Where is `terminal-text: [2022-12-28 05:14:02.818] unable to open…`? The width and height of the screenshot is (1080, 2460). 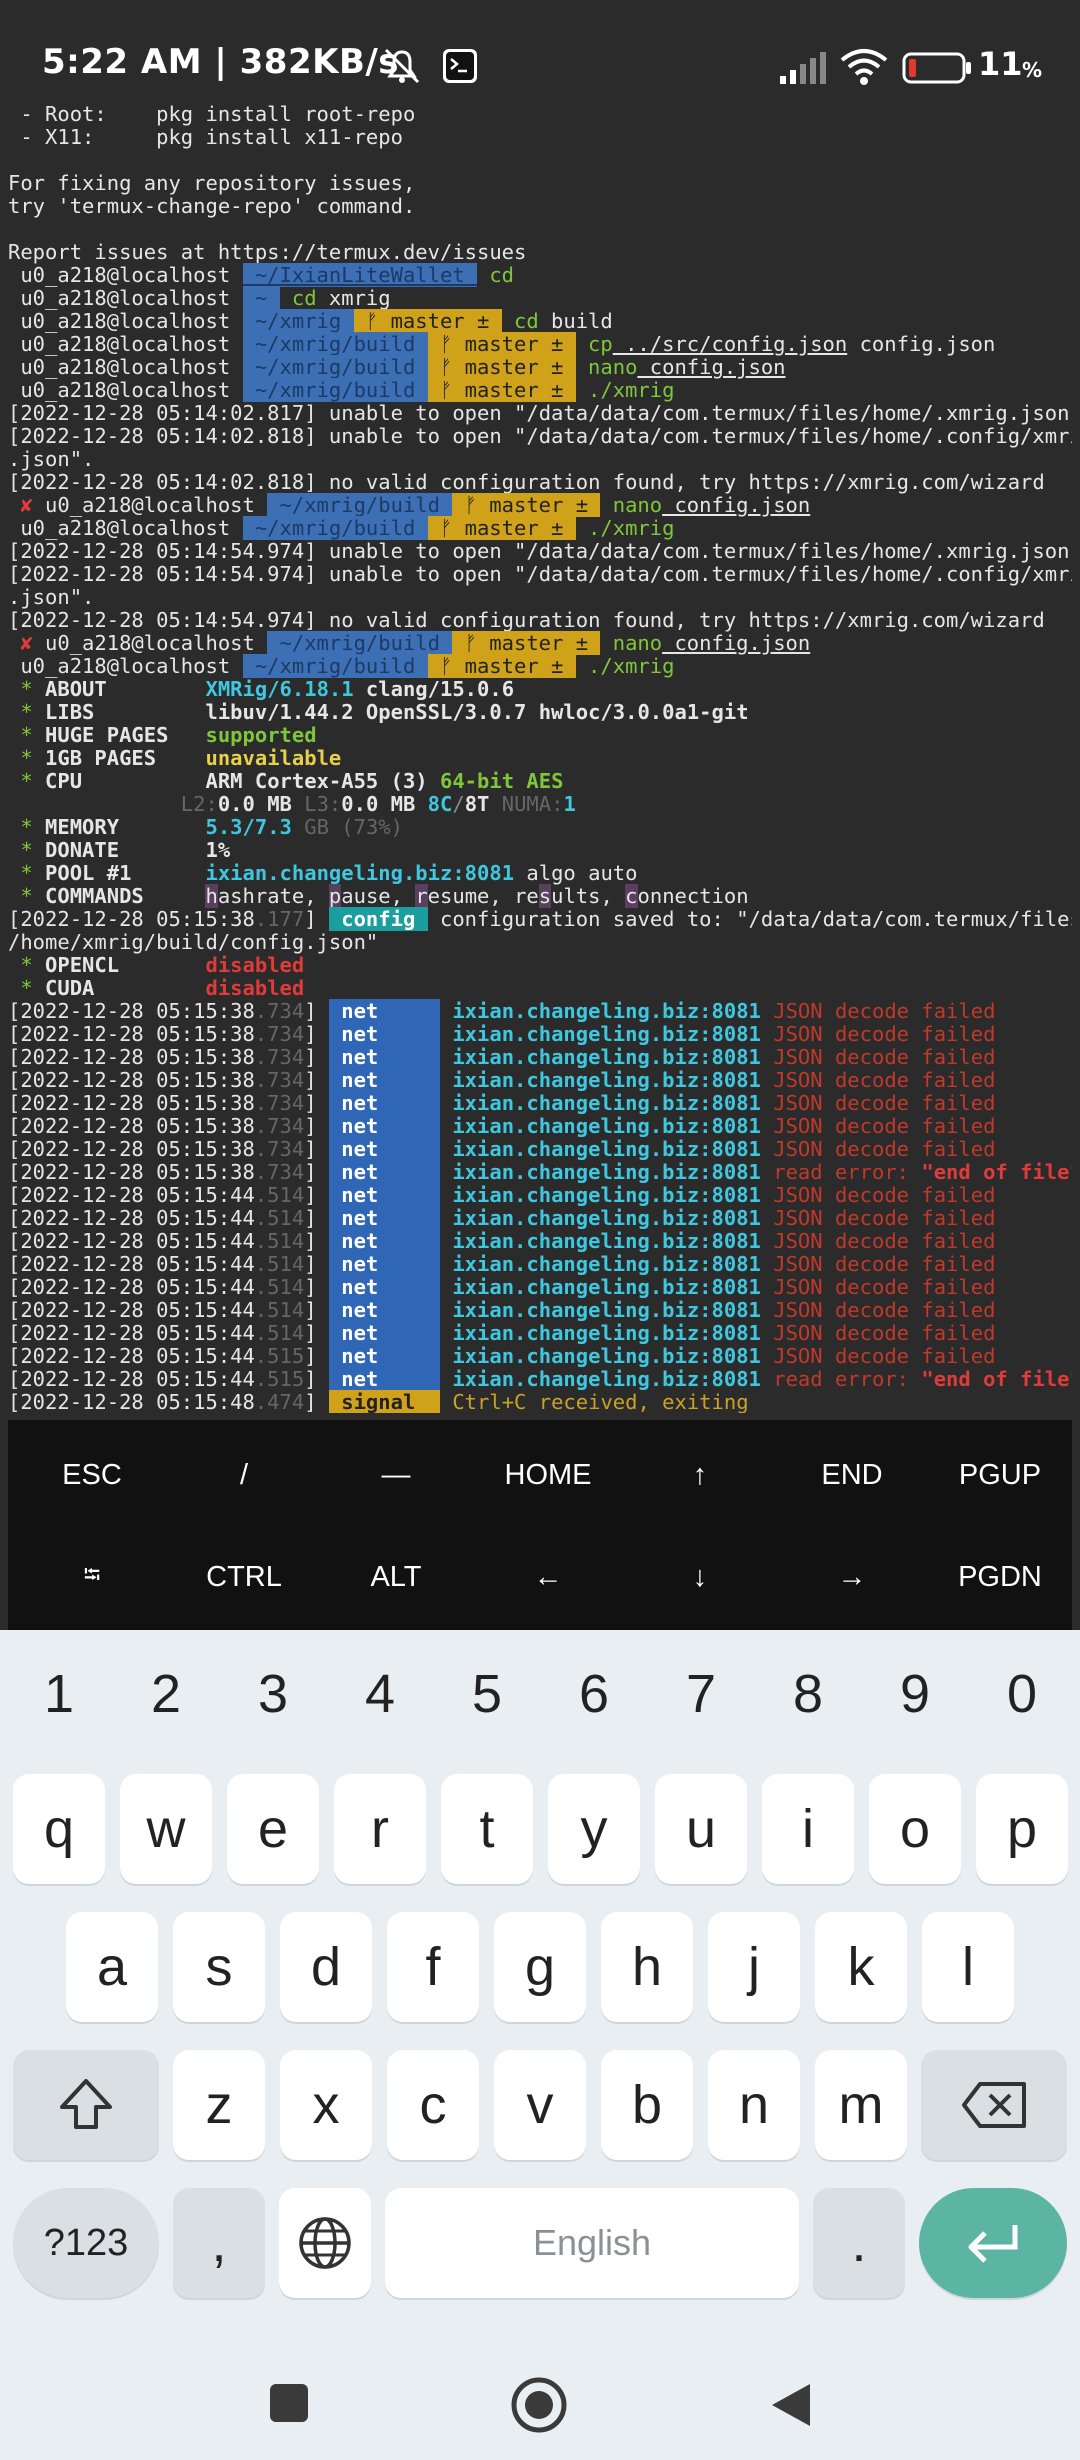
terminal-text: [2022-12-28 05:14:02.818] unable to open… is located at coordinates (540, 436).